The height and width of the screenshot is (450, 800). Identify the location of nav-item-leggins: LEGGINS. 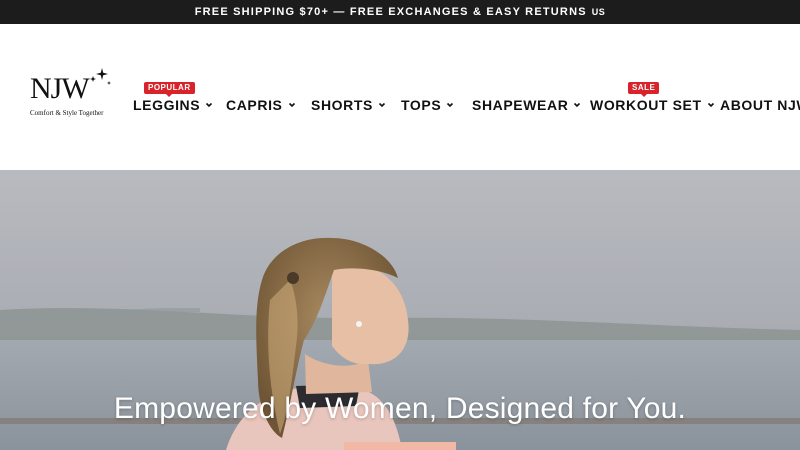
(173, 105).